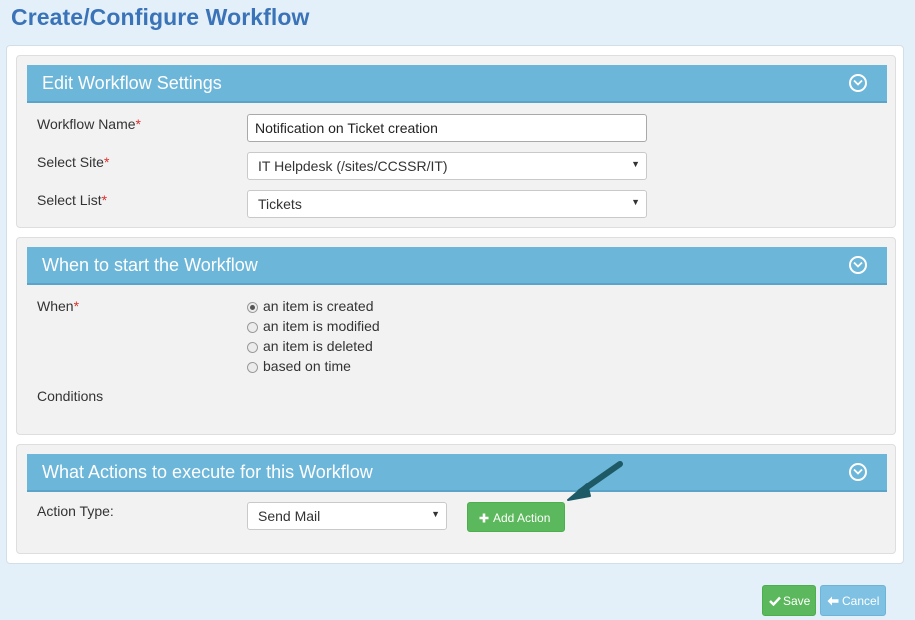  Describe the element at coordinates (150, 265) in the screenshot. I see `start-panel-title: When to start the Workflow` at that location.